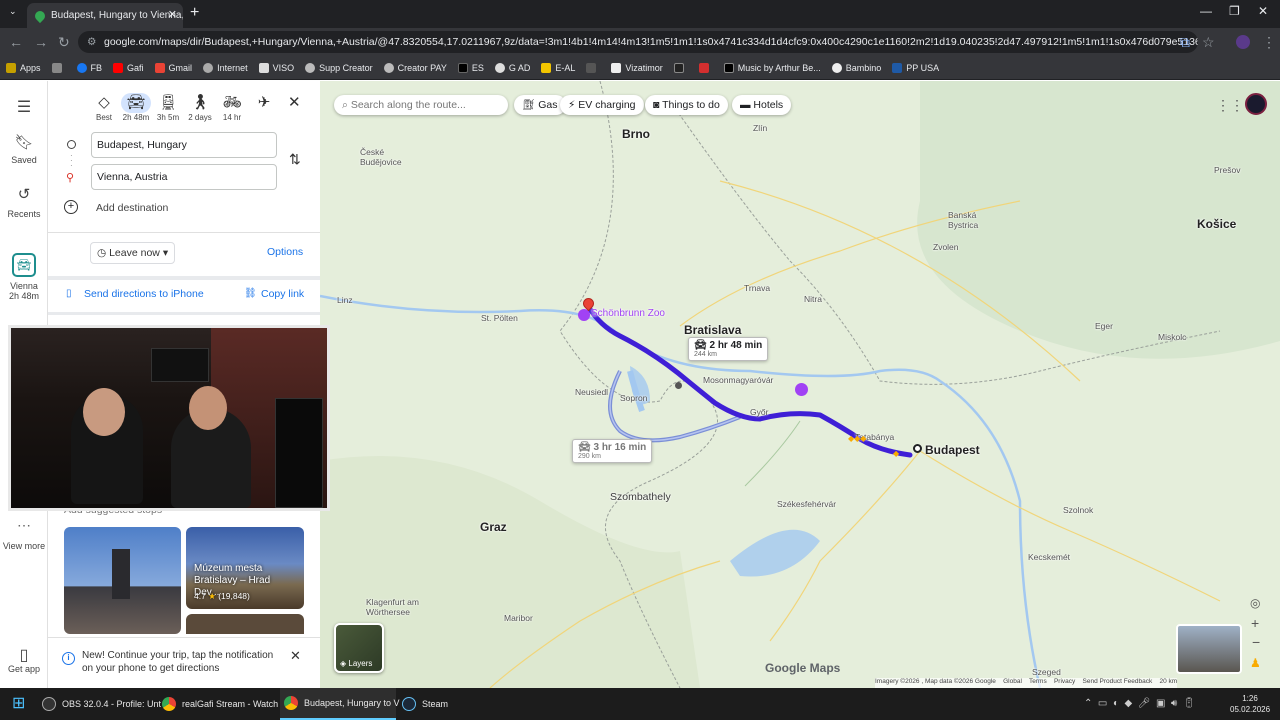 The height and width of the screenshot is (720, 1280). Describe the element at coordinates (339, 67) in the screenshot. I see `bookmark-supp-creator: Supp Creator` at that location.